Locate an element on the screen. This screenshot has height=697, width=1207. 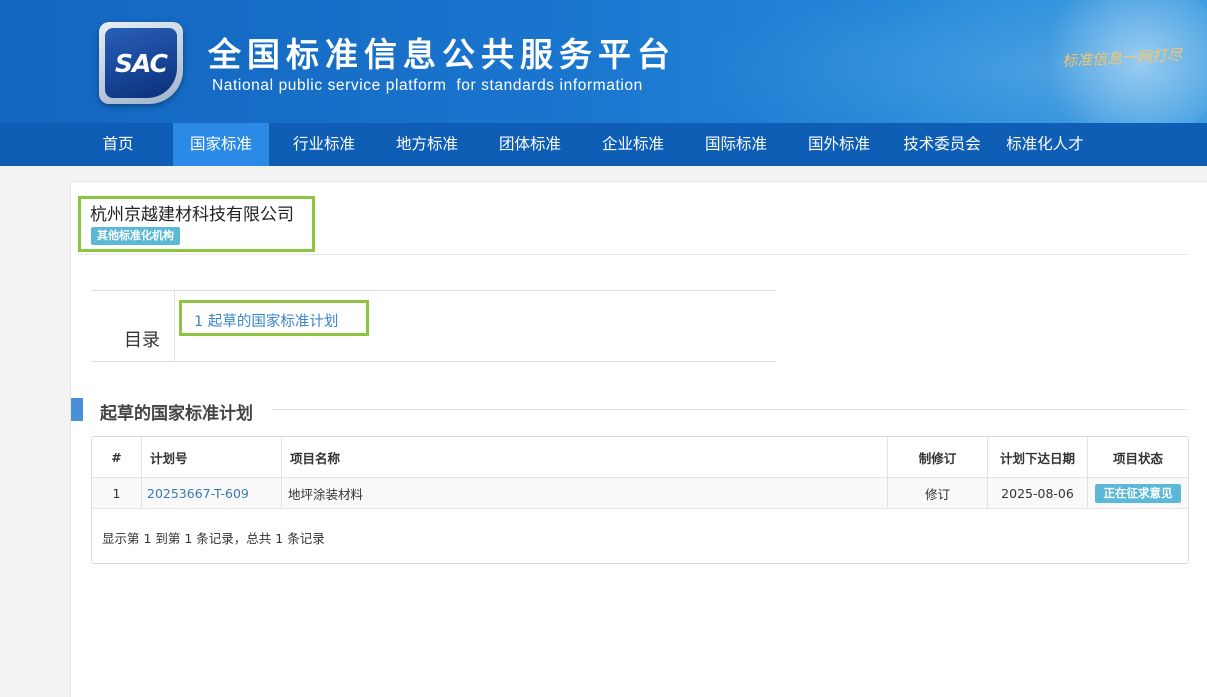
nav-item-home: 首页 is located at coordinates (118, 144).